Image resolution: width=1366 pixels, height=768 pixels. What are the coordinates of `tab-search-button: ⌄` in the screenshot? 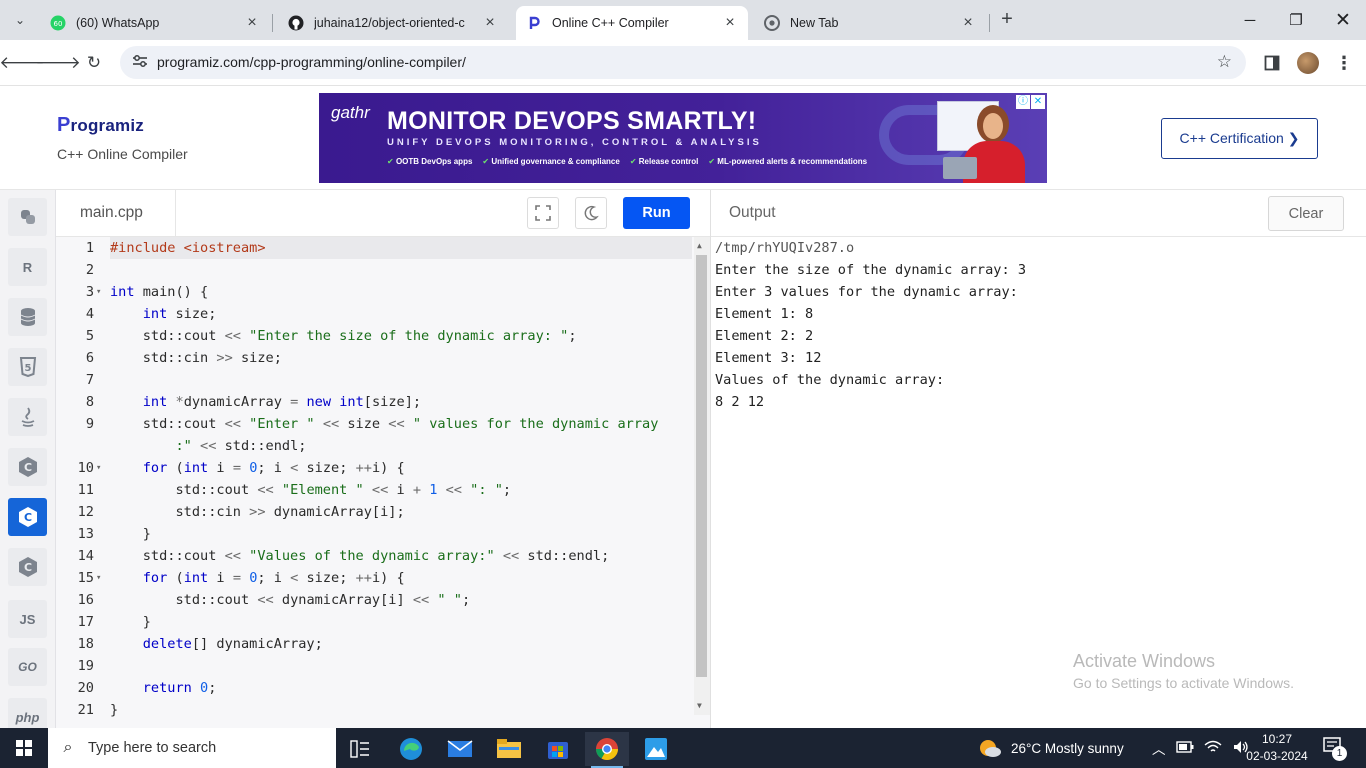 It's located at (20, 20).